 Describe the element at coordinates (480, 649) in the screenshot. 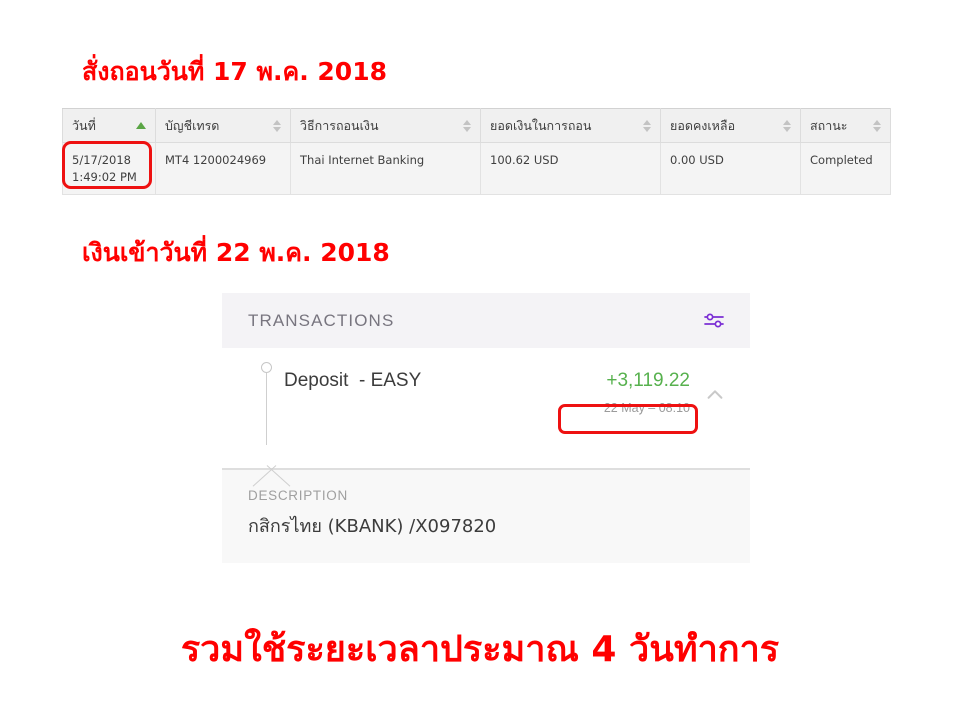

I see `headline-summary: รวมใช้ระยะเวลาประมาณ 4 วันทำการ` at that location.